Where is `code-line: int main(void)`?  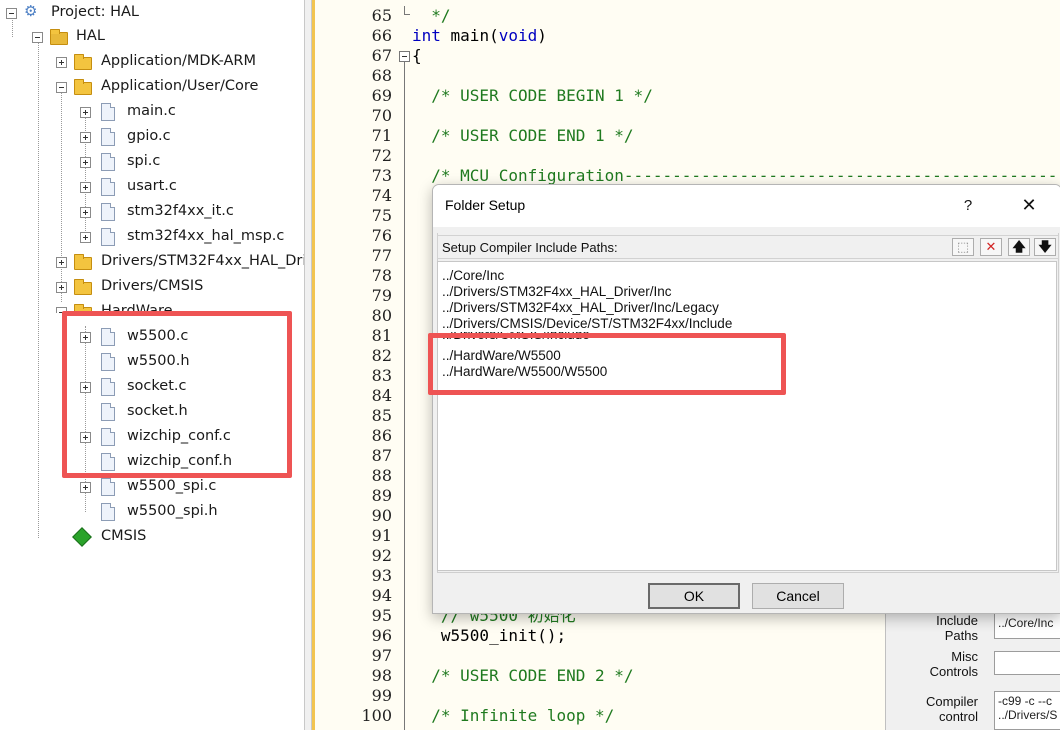 code-line: int main(void) is located at coordinates (479, 36).